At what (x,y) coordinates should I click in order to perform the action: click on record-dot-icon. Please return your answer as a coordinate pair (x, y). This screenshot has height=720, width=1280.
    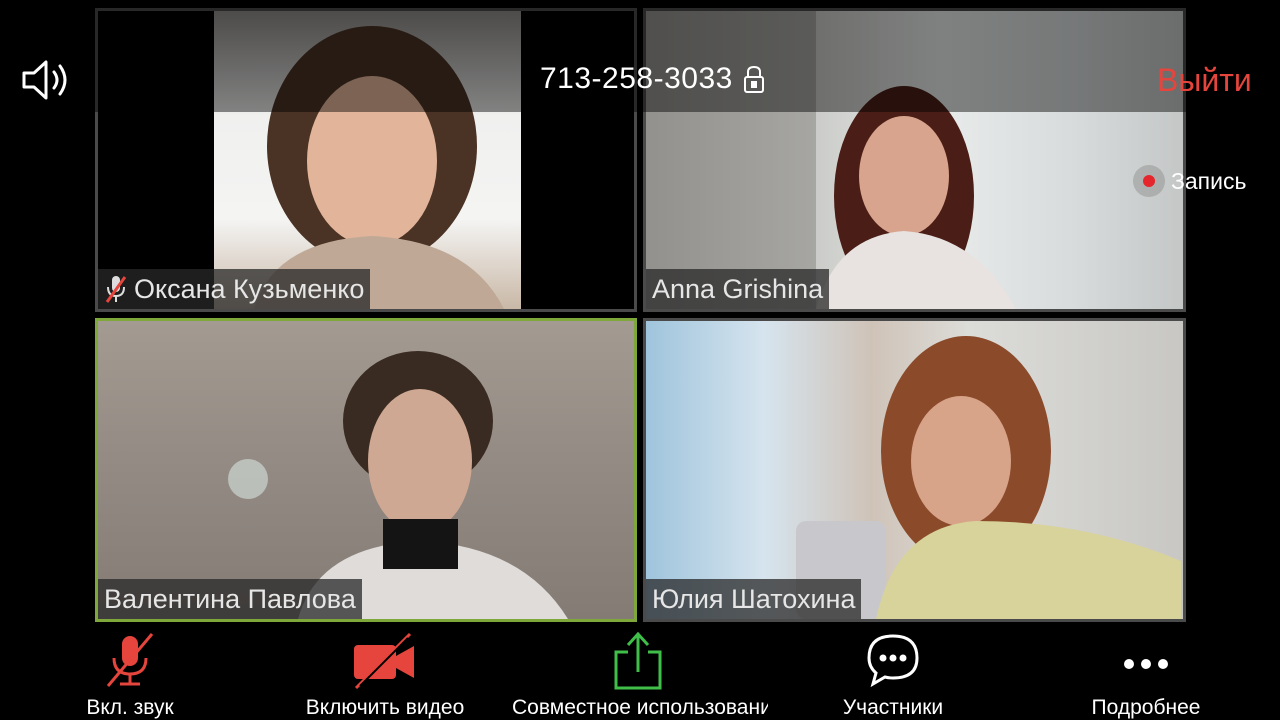
    Looking at the image, I should click on (1149, 181).